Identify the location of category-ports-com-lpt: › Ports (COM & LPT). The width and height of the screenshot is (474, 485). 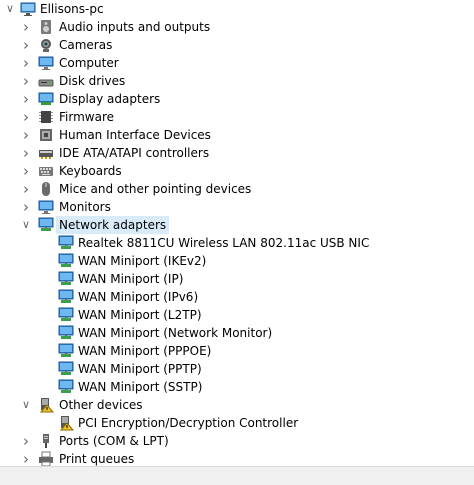
(237, 441).